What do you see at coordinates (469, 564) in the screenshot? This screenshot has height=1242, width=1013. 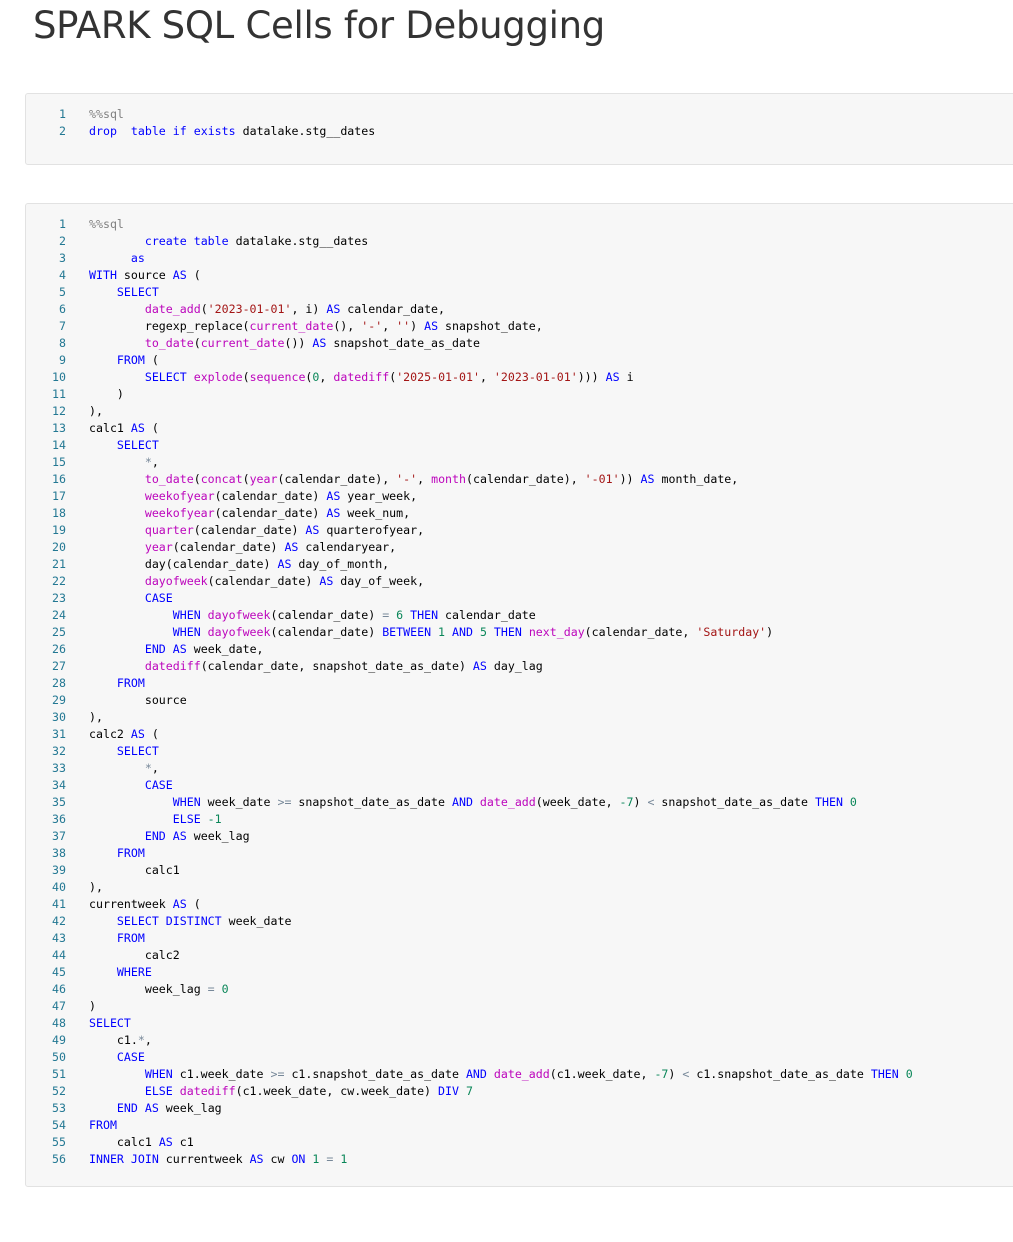 I see `code-line: 21 day(calendar_date) AS day_of_month,` at bounding box center [469, 564].